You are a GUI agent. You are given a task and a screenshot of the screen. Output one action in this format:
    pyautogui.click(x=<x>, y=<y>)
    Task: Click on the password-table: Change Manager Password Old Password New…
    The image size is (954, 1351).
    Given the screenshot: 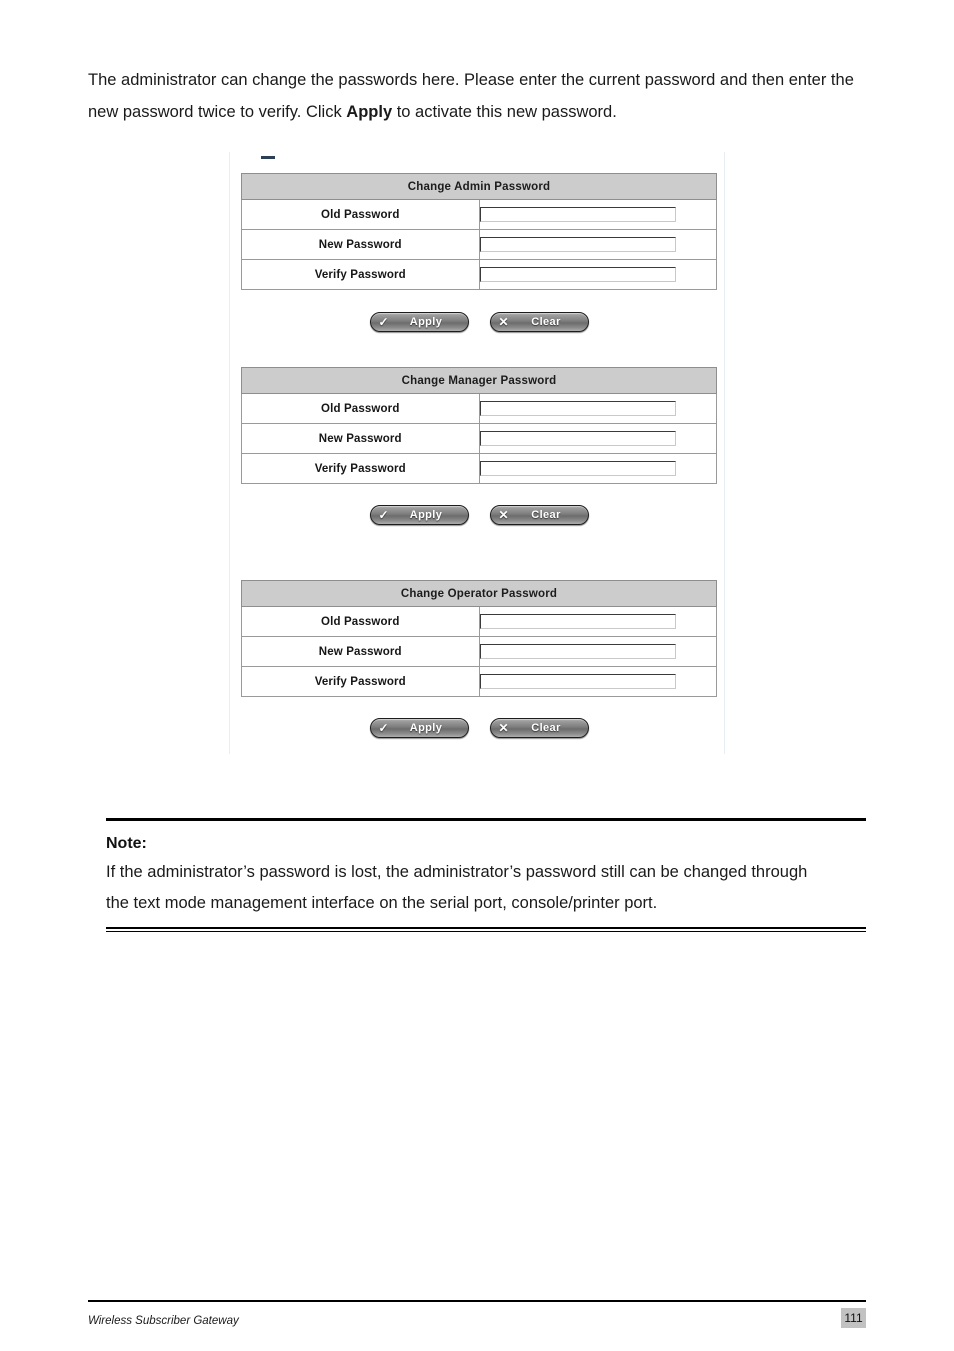 What is the action you would take?
    pyautogui.click(x=479, y=425)
    